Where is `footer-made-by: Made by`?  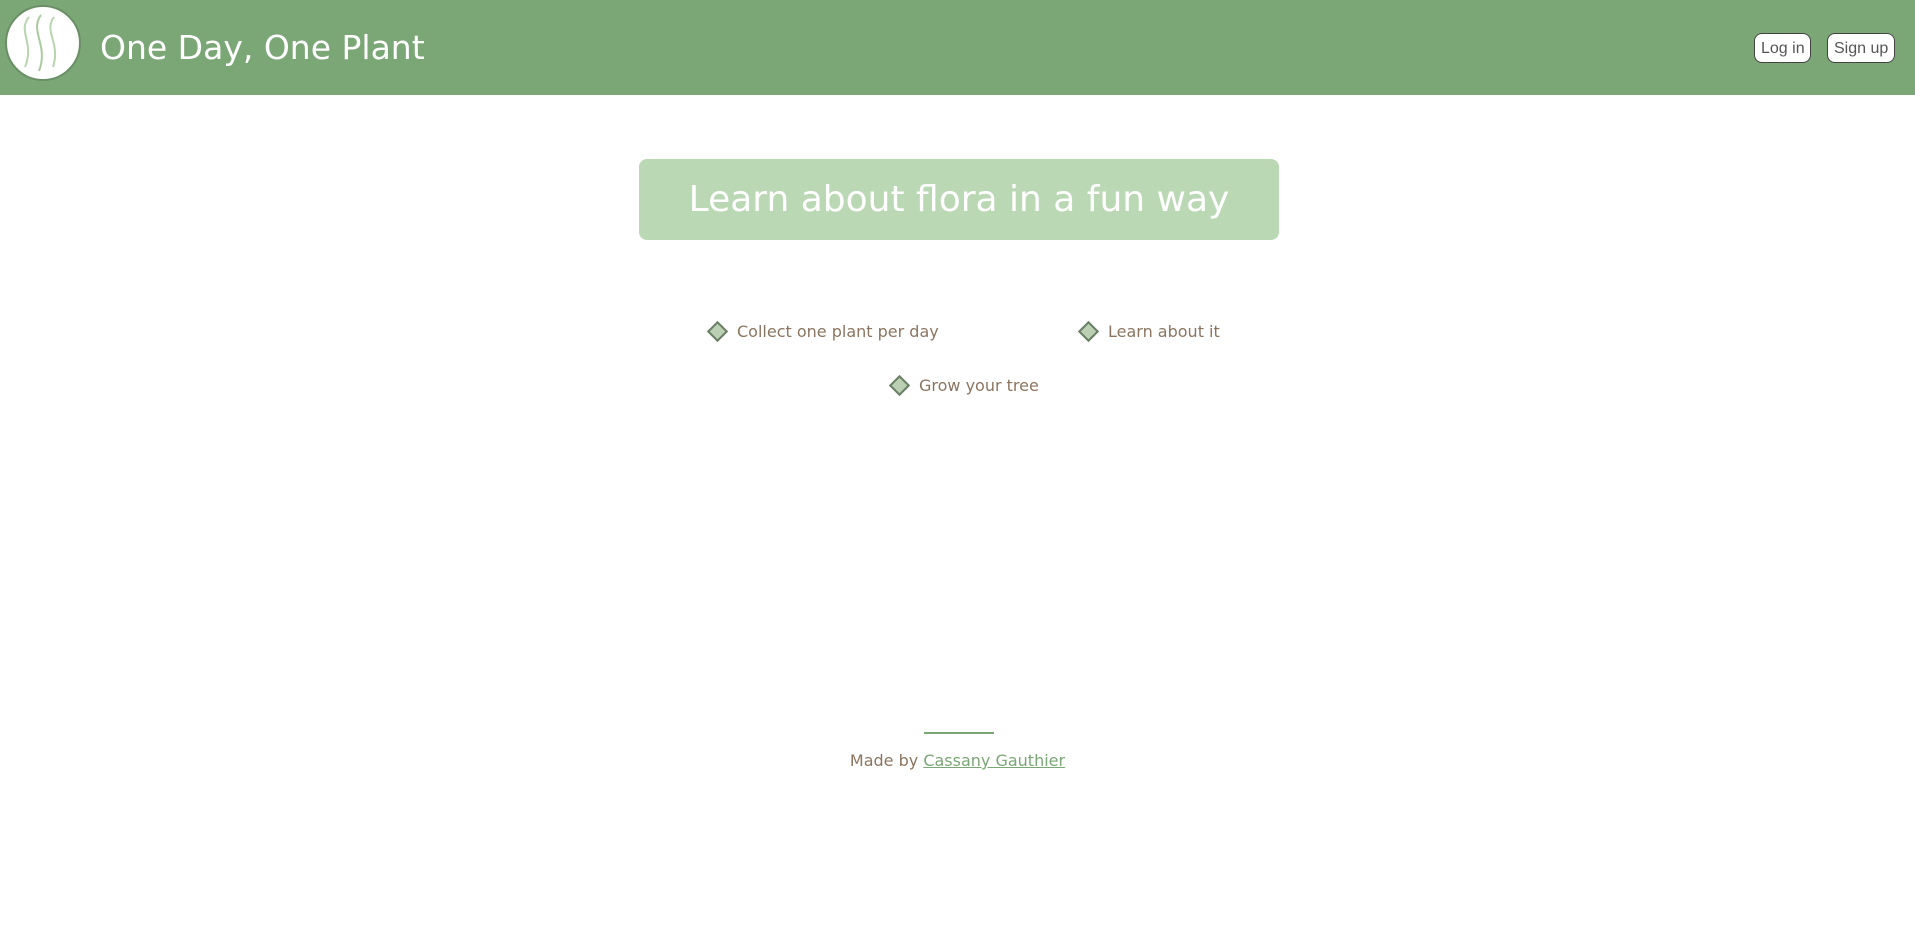 footer-made-by: Made by is located at coordinates (884, 760).